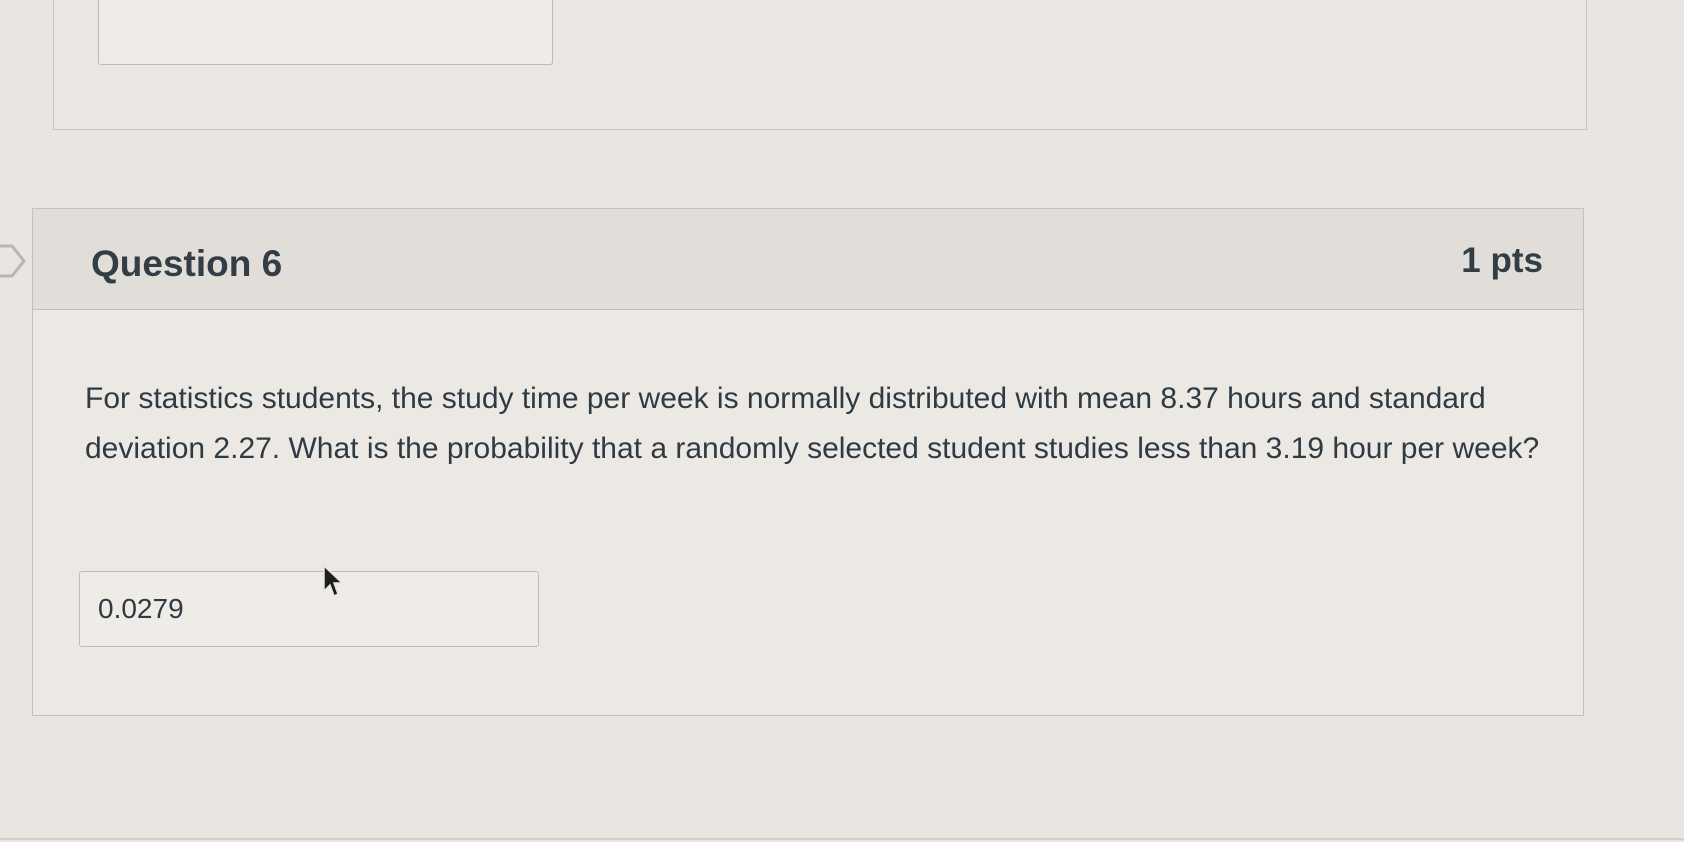 The height and width of the screenshot is (842, 1684). I want to click on question-points: 1 pts, so click(1502, 260).